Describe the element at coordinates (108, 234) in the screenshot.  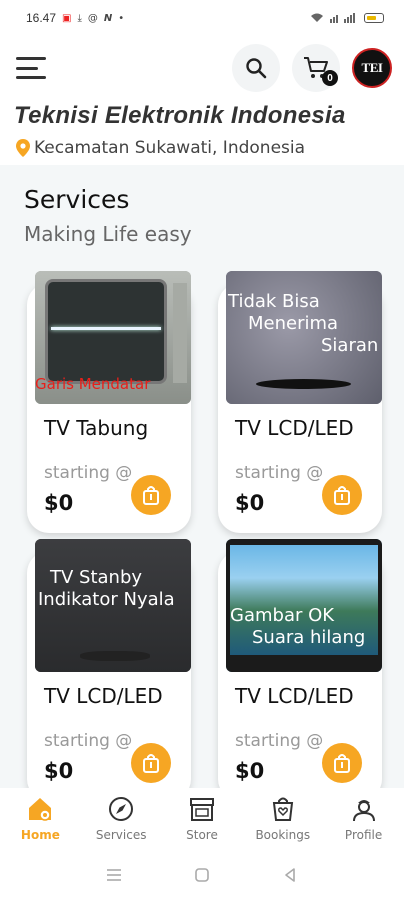
I see `section-subtitle: Making Life easy` at that location.